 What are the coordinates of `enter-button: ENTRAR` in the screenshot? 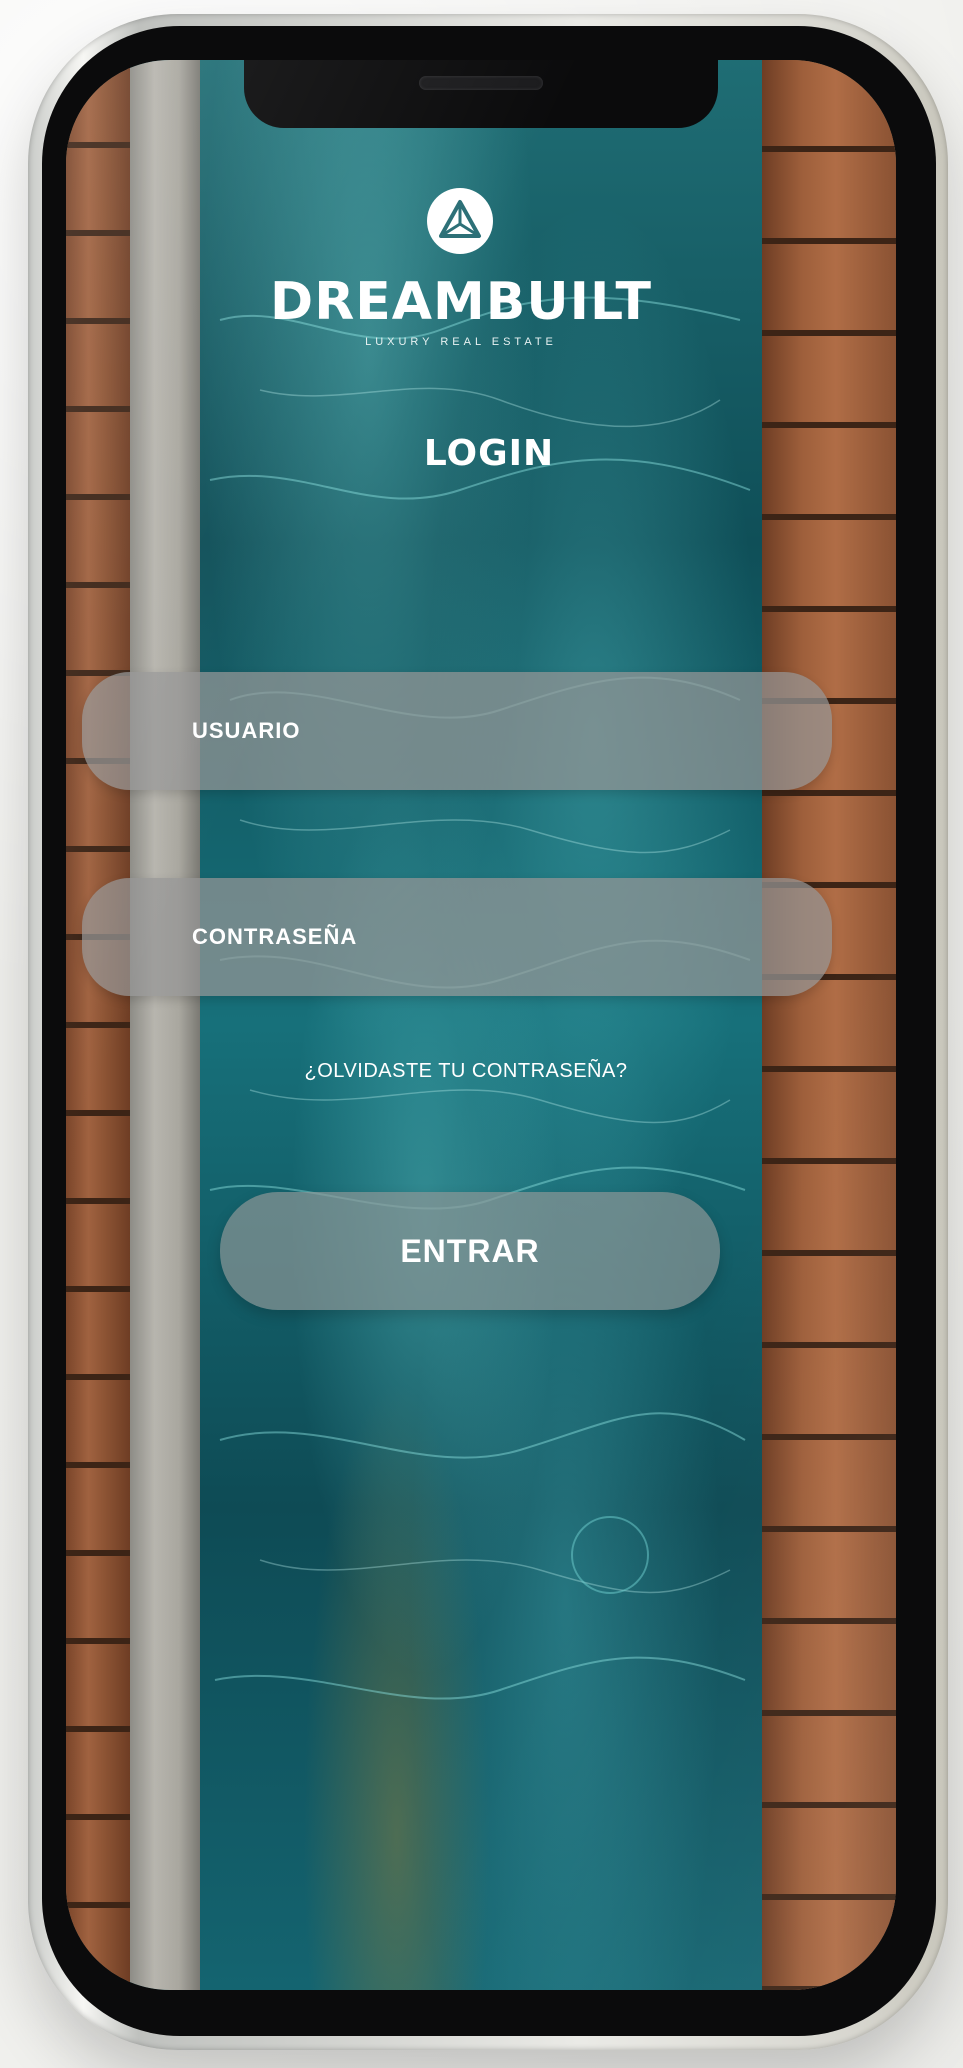 It's located at (470, 1251).